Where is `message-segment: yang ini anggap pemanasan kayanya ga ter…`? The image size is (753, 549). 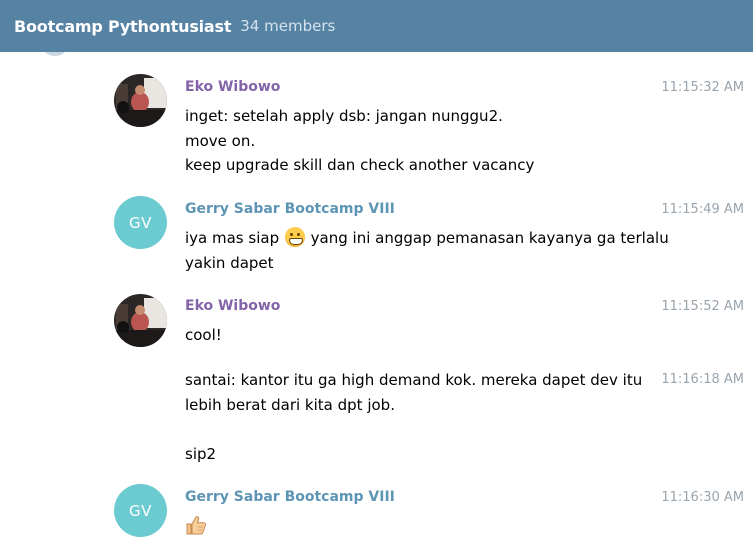
message-segment: yang ini anggap pemanasan kayanya ga ter… is located at coordinates (489, 238).